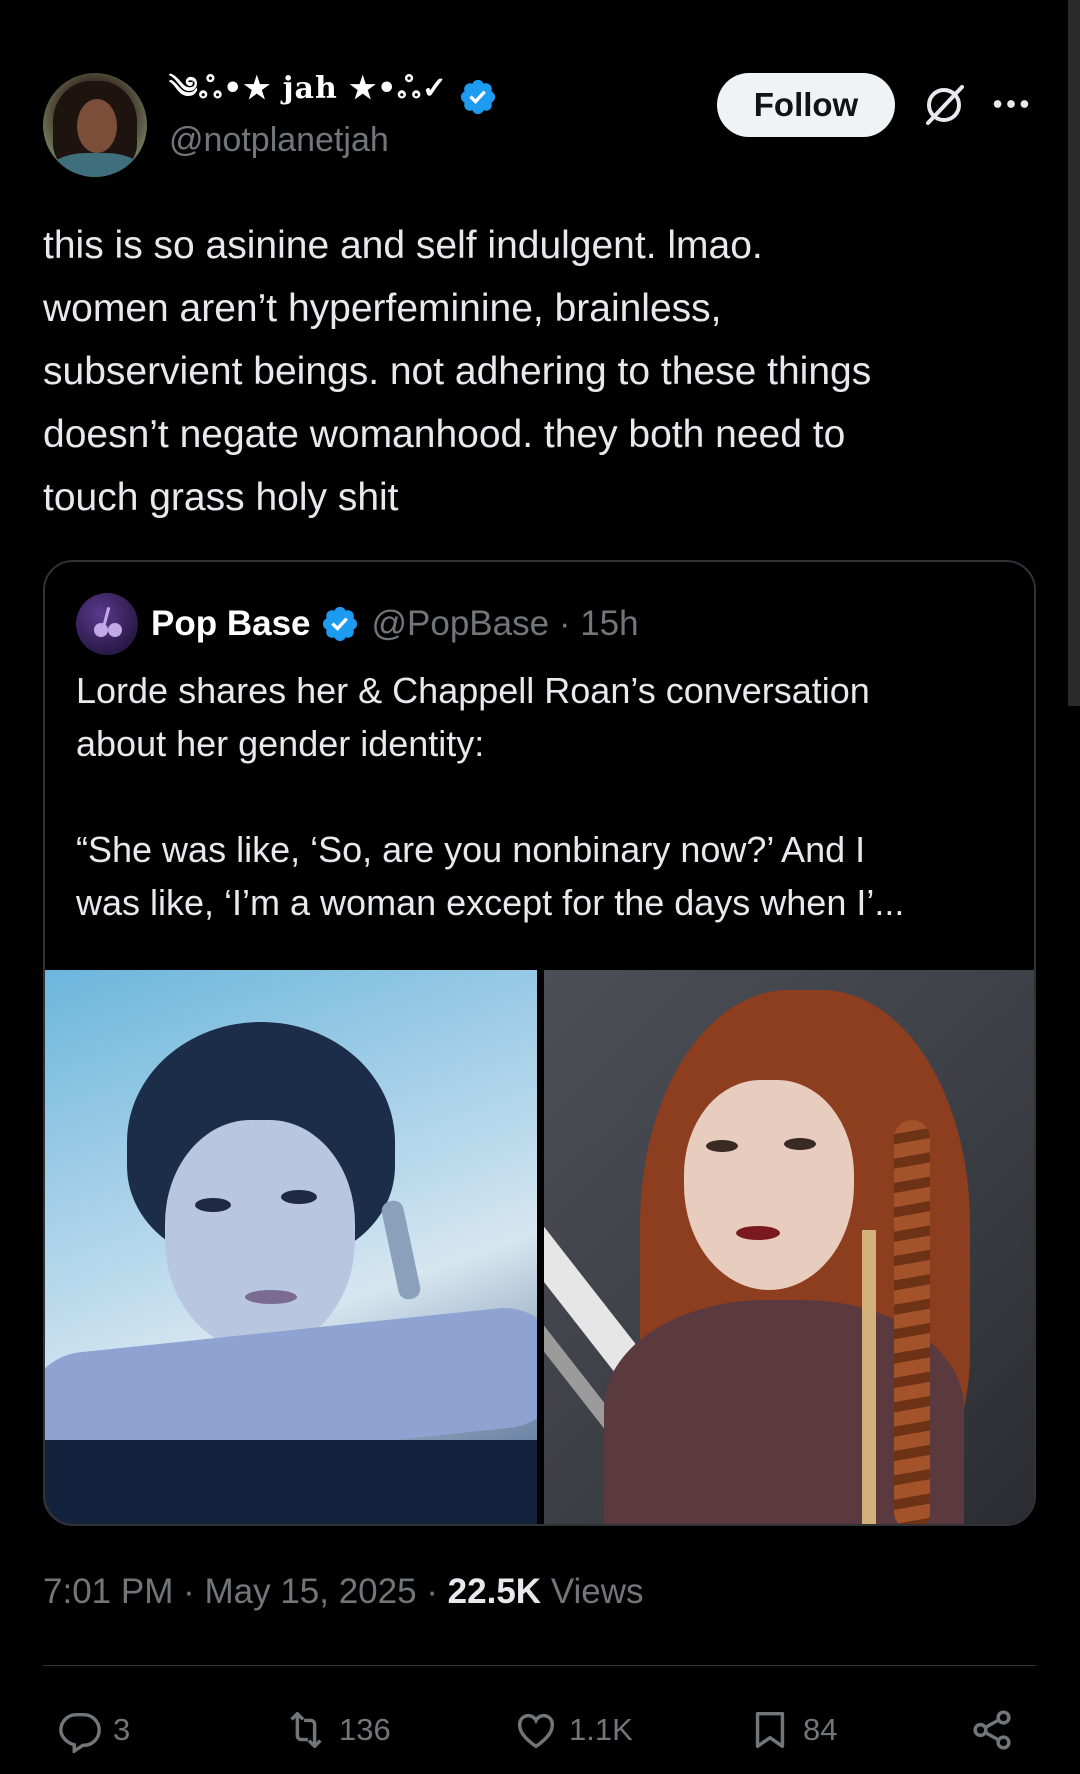 This screenshot has height=1774, width=1080. I want to click on bookmark-icon, so click(770, 1730).